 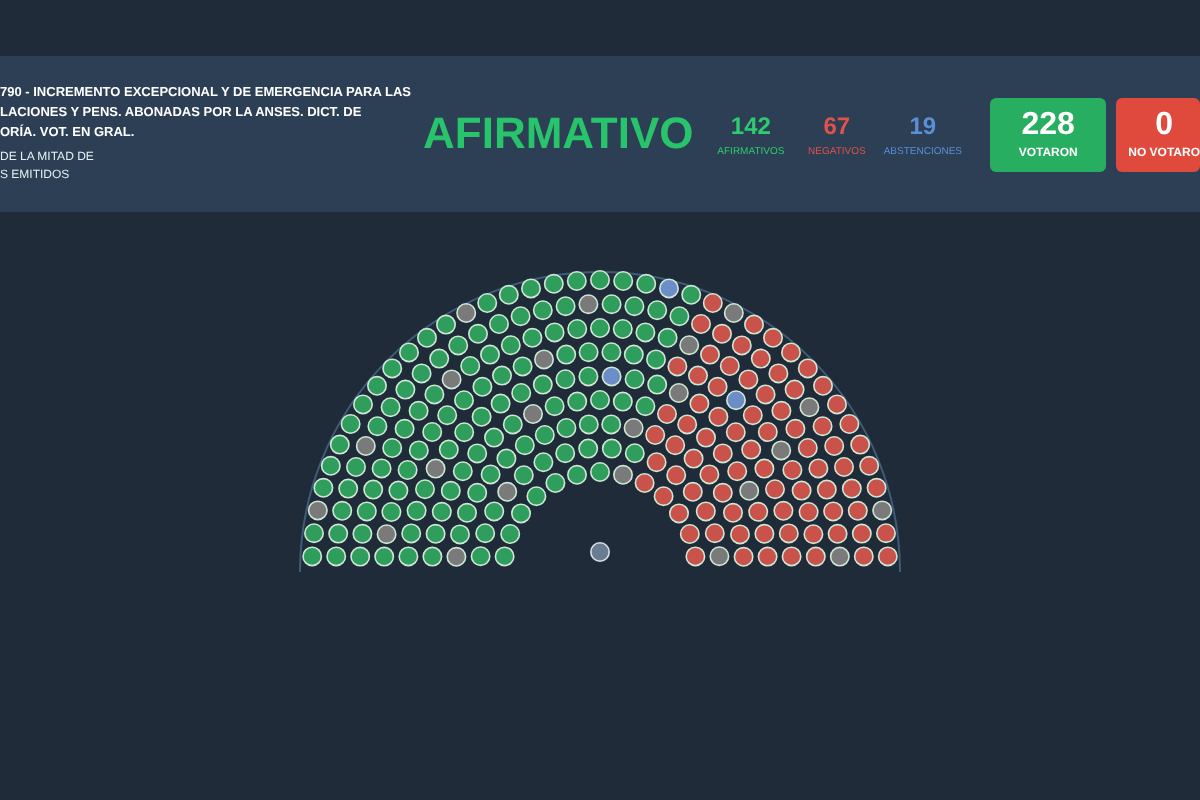 What do you see at coordinates (558, 134) in the screenshot?
I see `result-text: AFIRMATIVO` at bounding box center [558, 134].